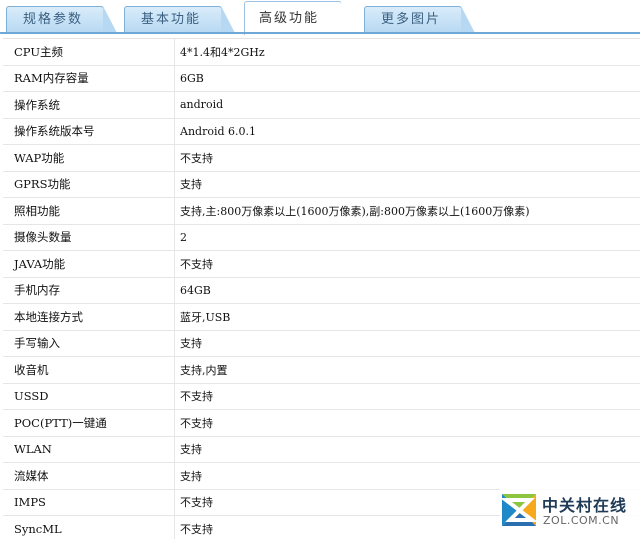 The height and width of the screenshot is (539, 640). I want to click on tab-specs: 规格参数, so click(61, 19).